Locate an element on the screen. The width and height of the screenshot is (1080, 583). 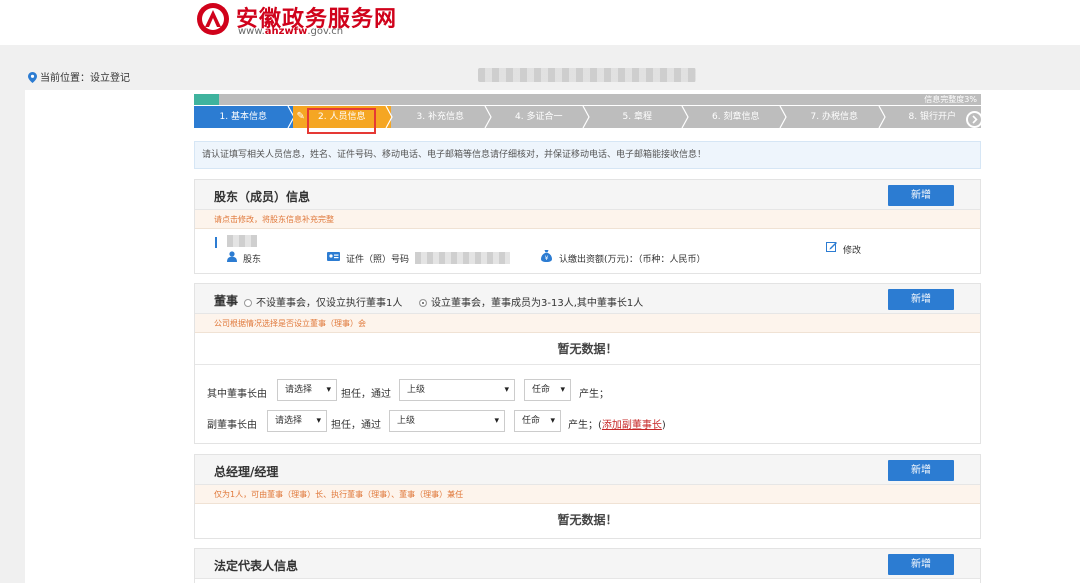
chairman-serve-text: 担任，通过 is located at coordinates (366, 394).